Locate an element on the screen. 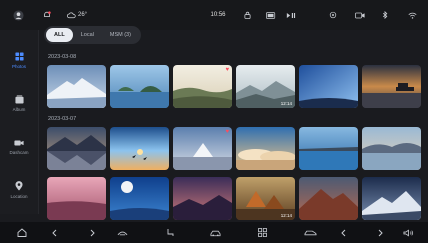 This screenshot has width=428, height=243. right-temp-up-button is located at coordinates (380, 232).